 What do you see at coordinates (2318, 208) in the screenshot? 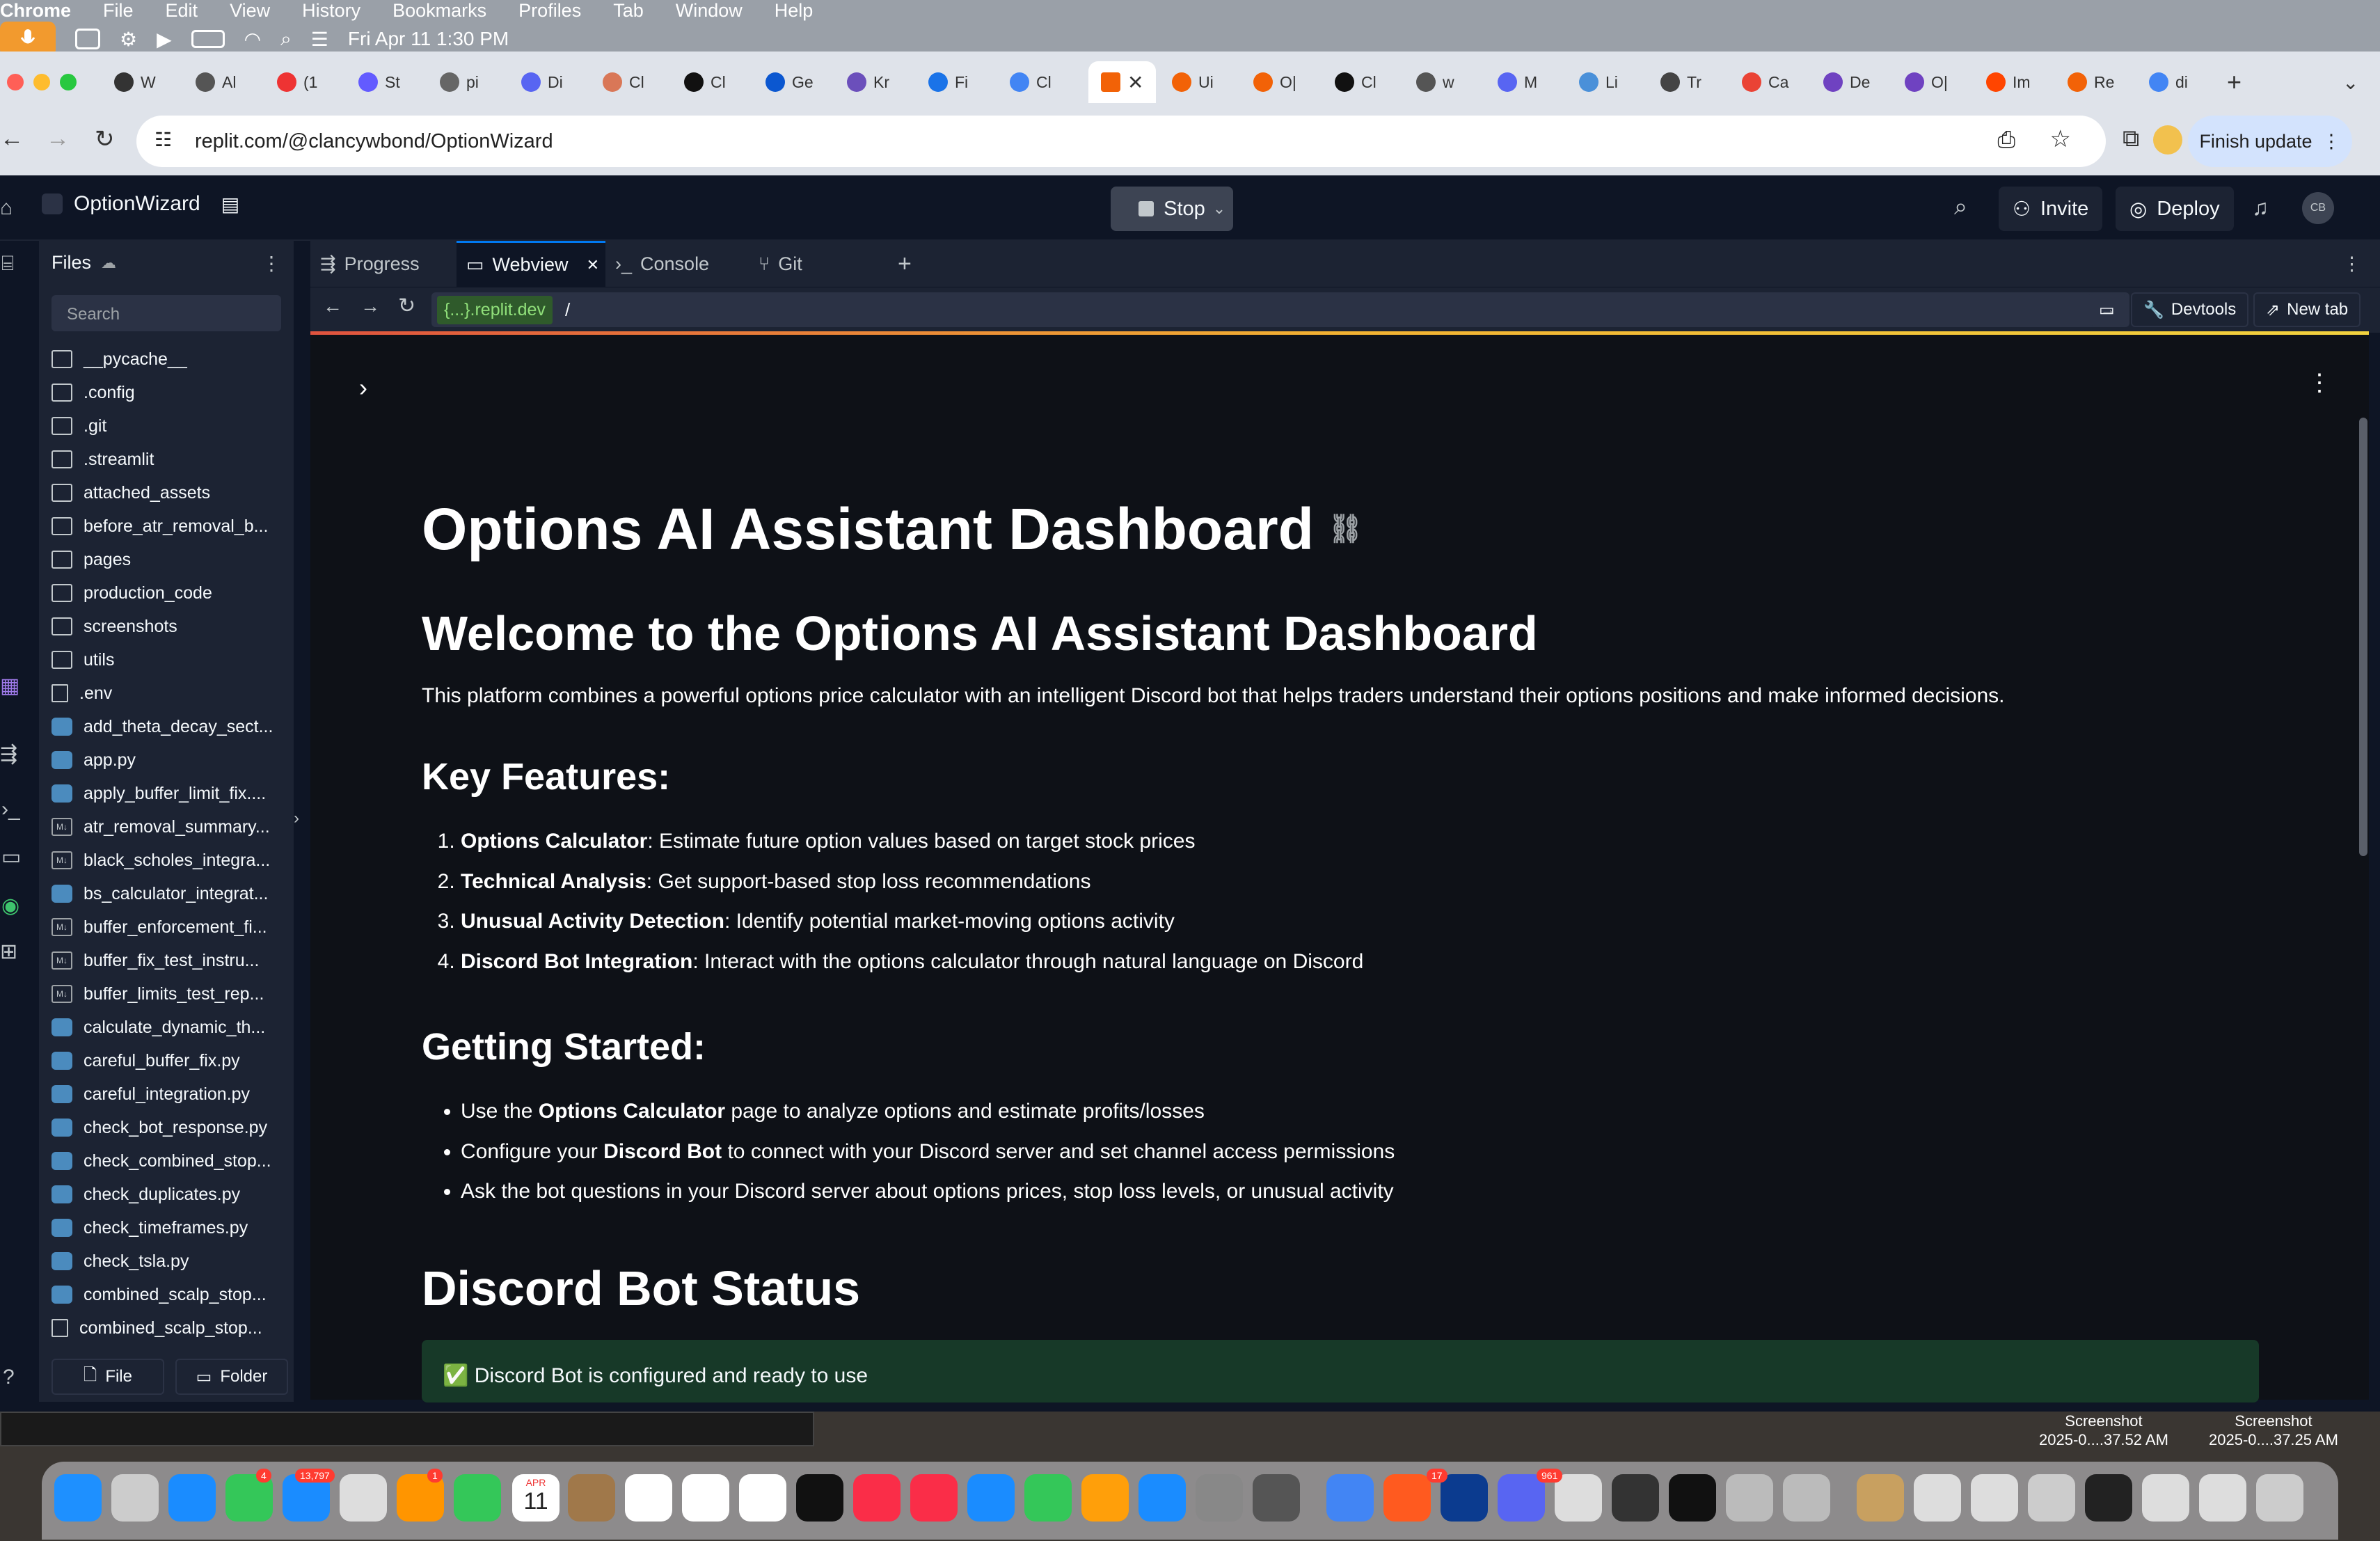
I see `user-avatar: CB` at bounding box center [2318, 208].